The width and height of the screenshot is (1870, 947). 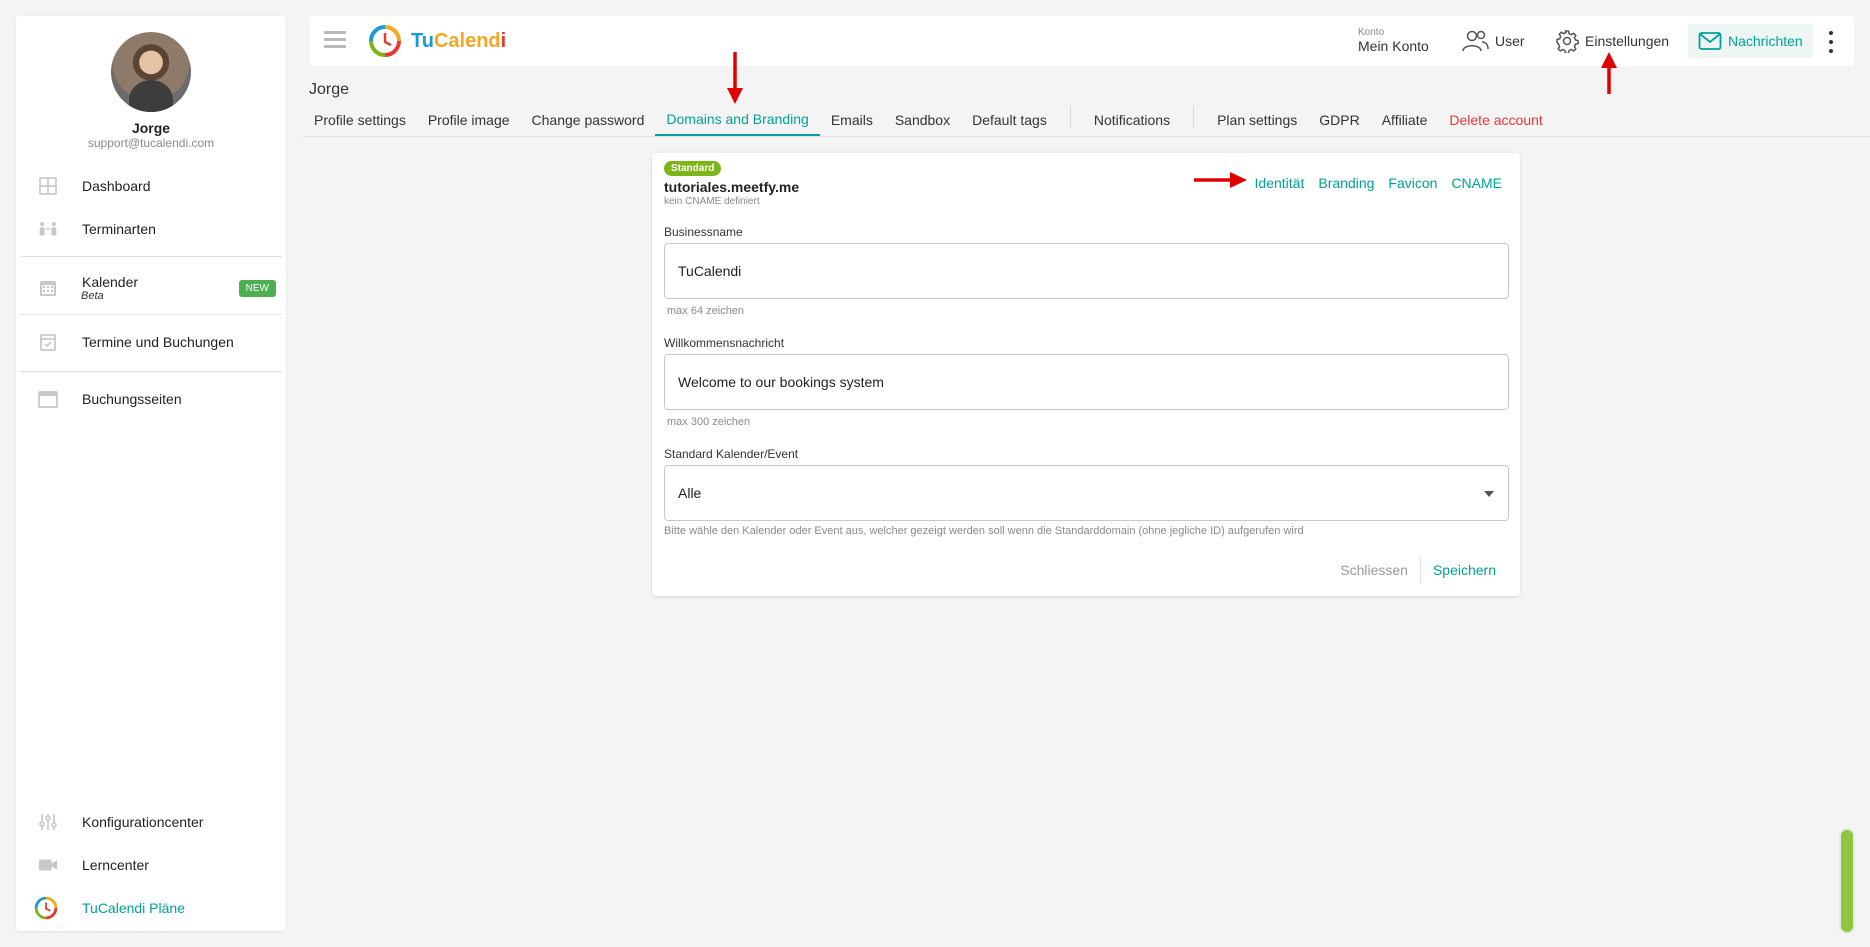 What do you see at coordinates (1220, 180) in the screenshot?
I see `annotation-arrow-right-icon` at bounding box center [1220, 180].